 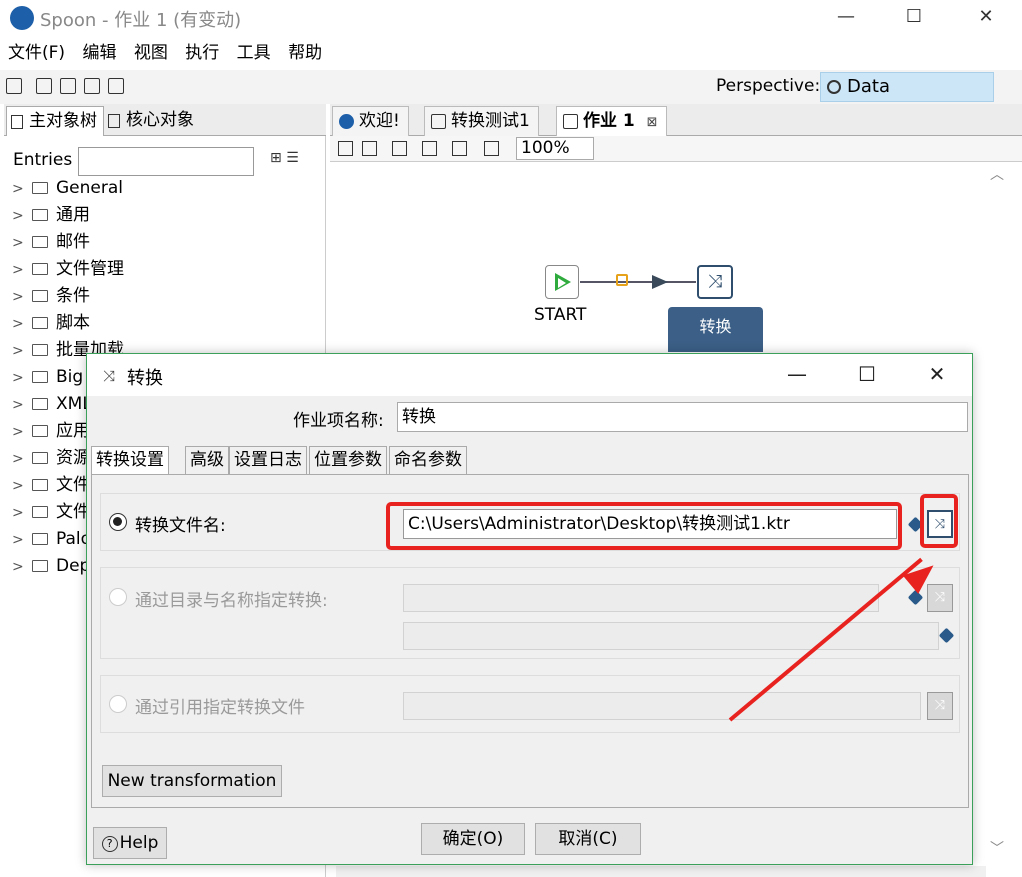 I want to click on directory-input, so click(x=641, y=598).